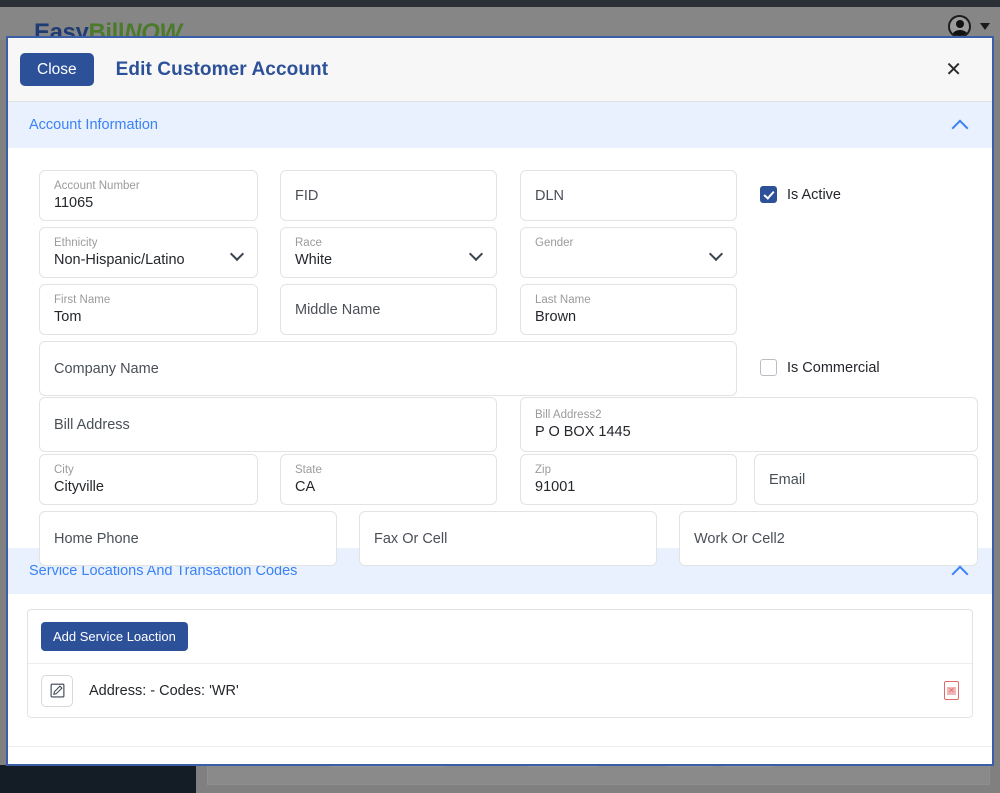  Describe the element at coordinates (305, 487) in the screenshot. I see `state-value: CA` at that location.